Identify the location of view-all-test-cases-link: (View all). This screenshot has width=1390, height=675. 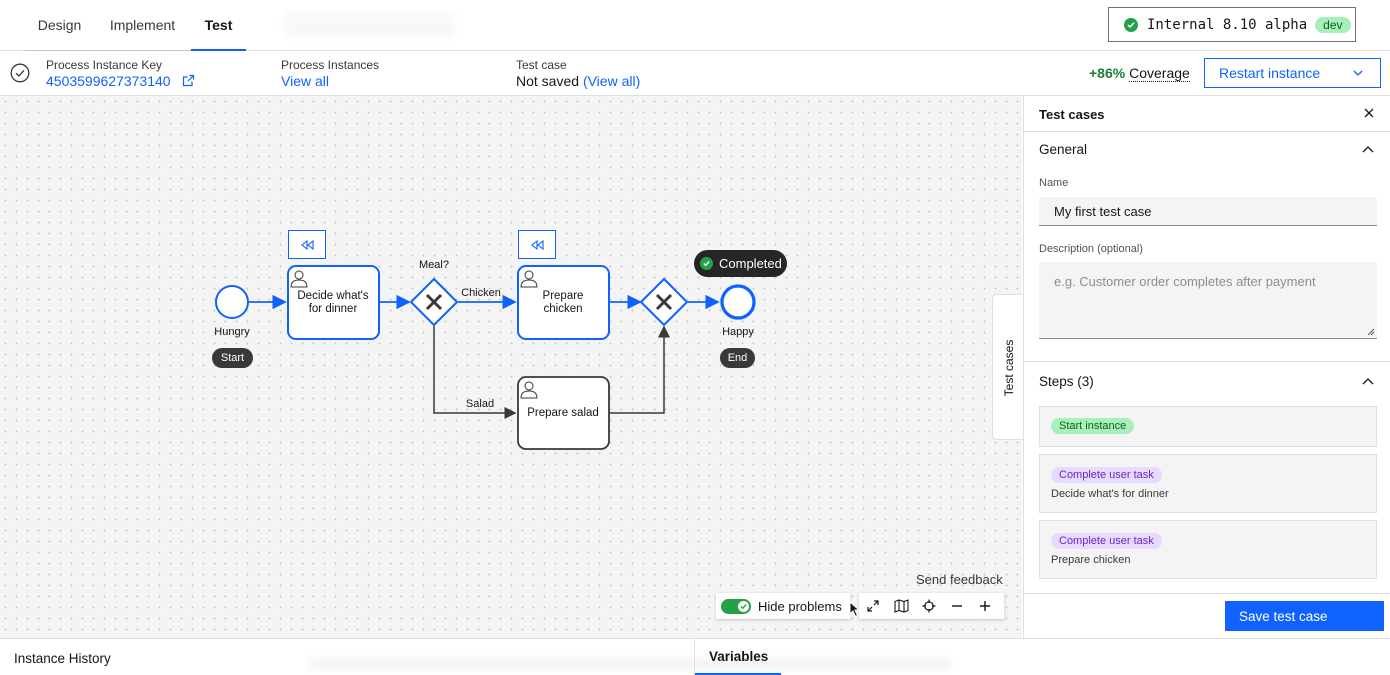
(611, 81).